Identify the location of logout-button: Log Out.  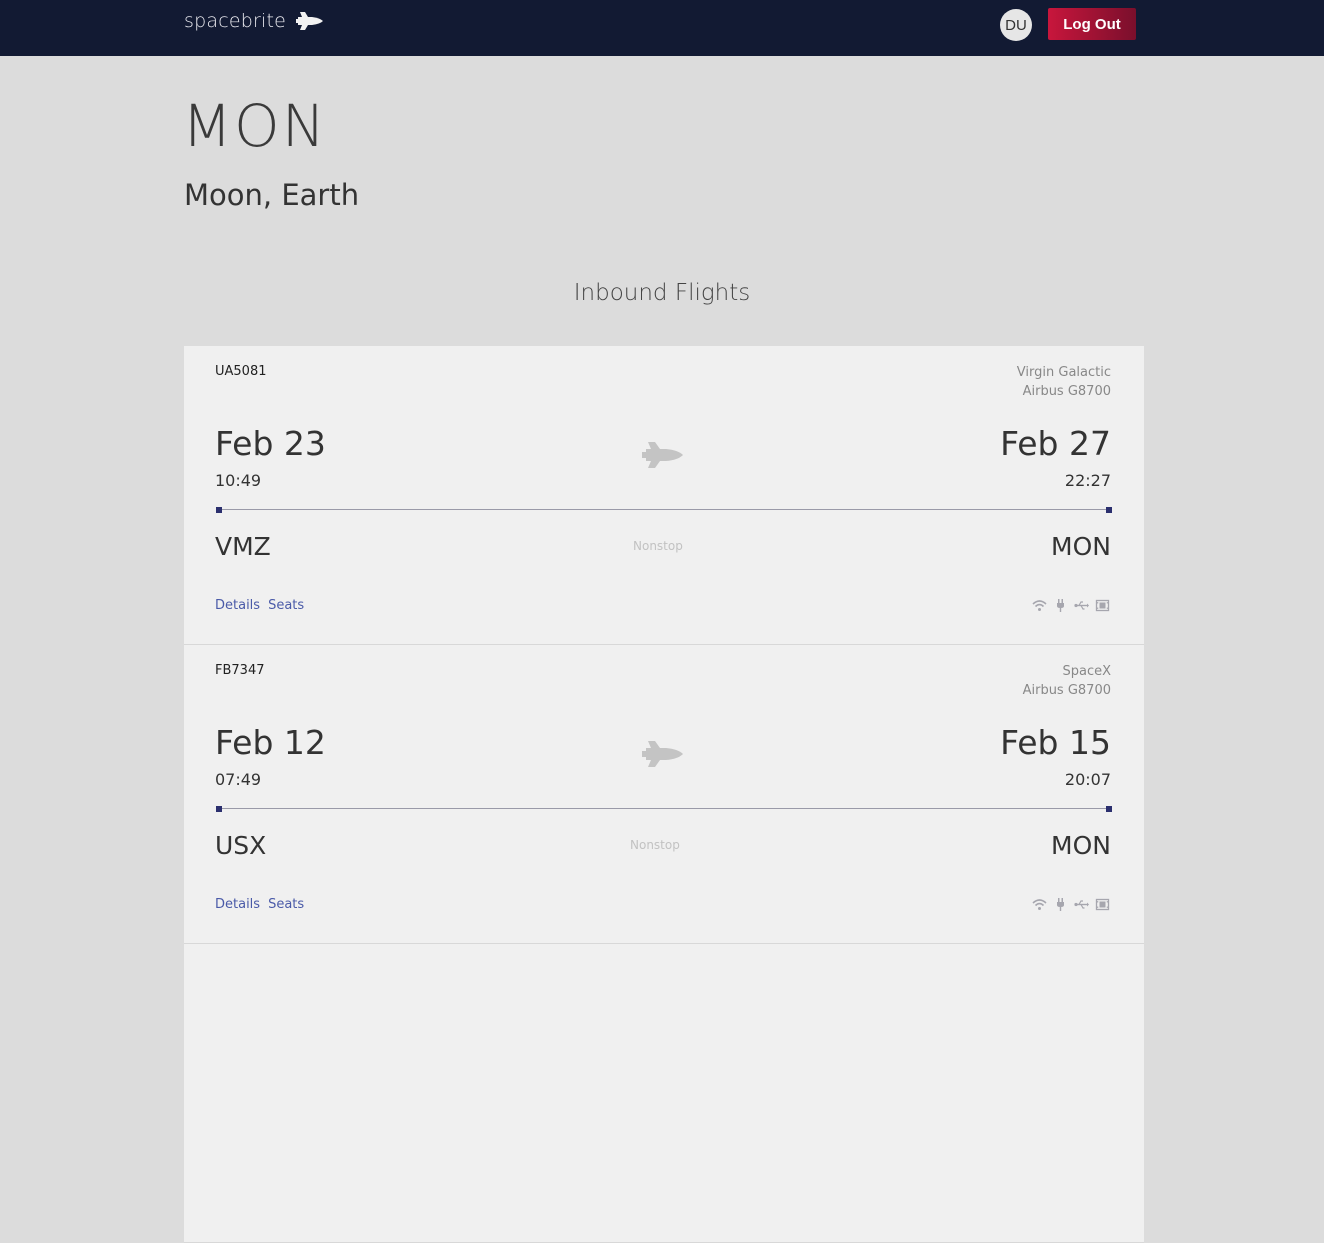
(1092, 24).